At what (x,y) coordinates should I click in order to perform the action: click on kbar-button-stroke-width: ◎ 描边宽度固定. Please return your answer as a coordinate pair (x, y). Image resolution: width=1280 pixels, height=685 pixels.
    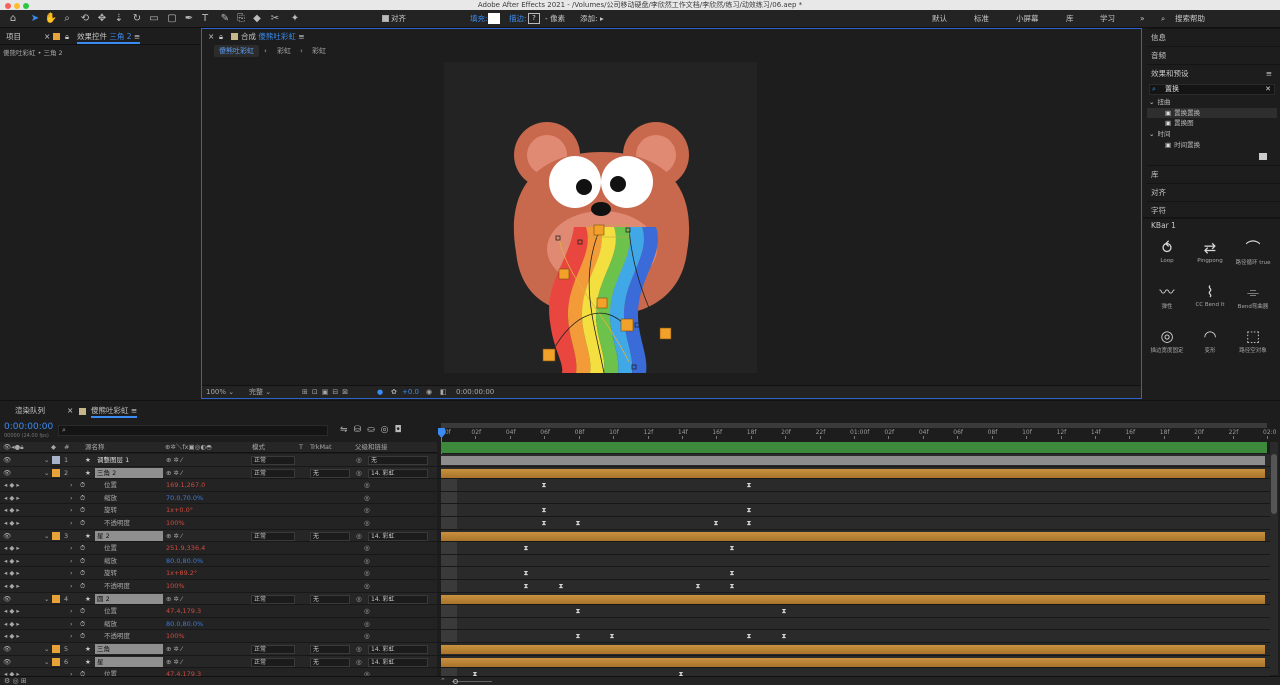
    Looking at the image, I should click on (1167, 340).